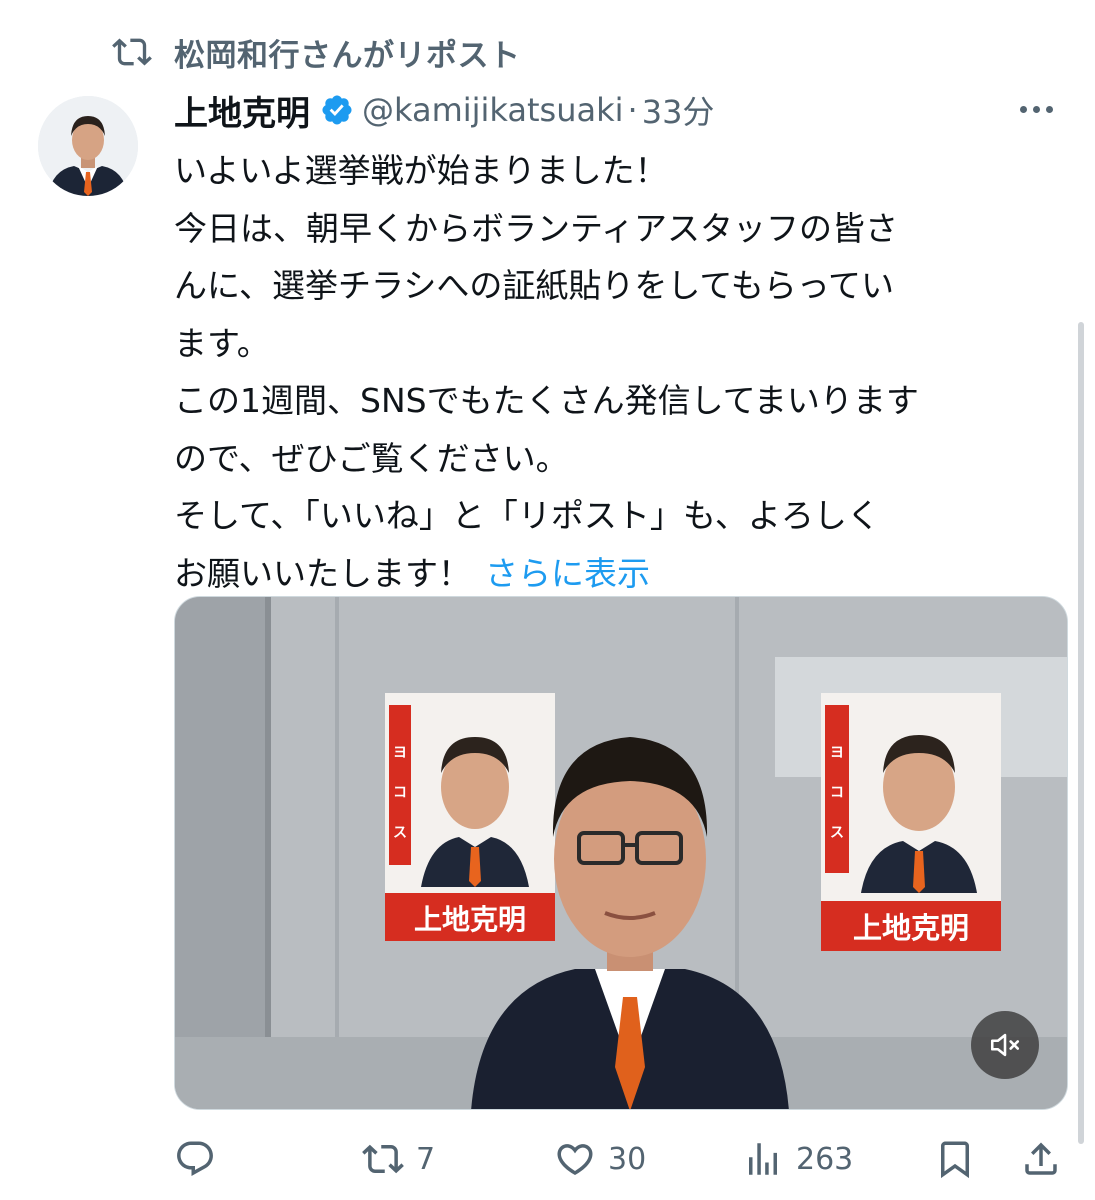 Image resolution: width=1095 pixels, height=1200 pixels. I want to click on tweet-header: 上地克明 @kamijikatsuaki · 33分, so click(619, 110).